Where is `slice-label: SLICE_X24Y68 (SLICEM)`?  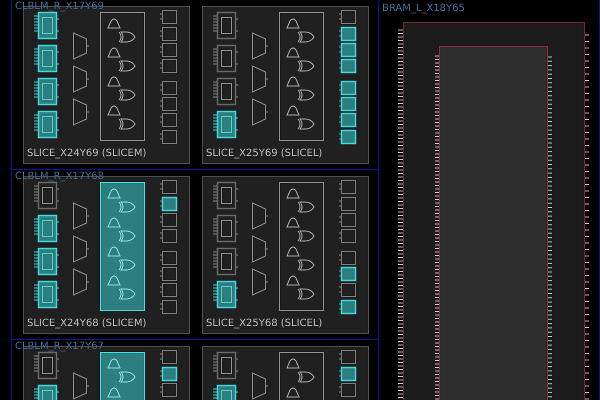
slice-label: SLICE_X24Y68 (SLICEM) is located at coordinates (87, 324).